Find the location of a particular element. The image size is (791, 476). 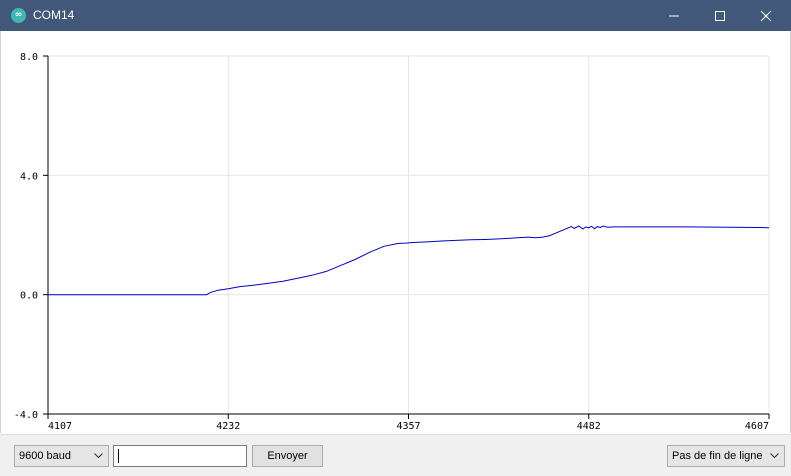

minimize-icon is located at coordinates (674, 16).